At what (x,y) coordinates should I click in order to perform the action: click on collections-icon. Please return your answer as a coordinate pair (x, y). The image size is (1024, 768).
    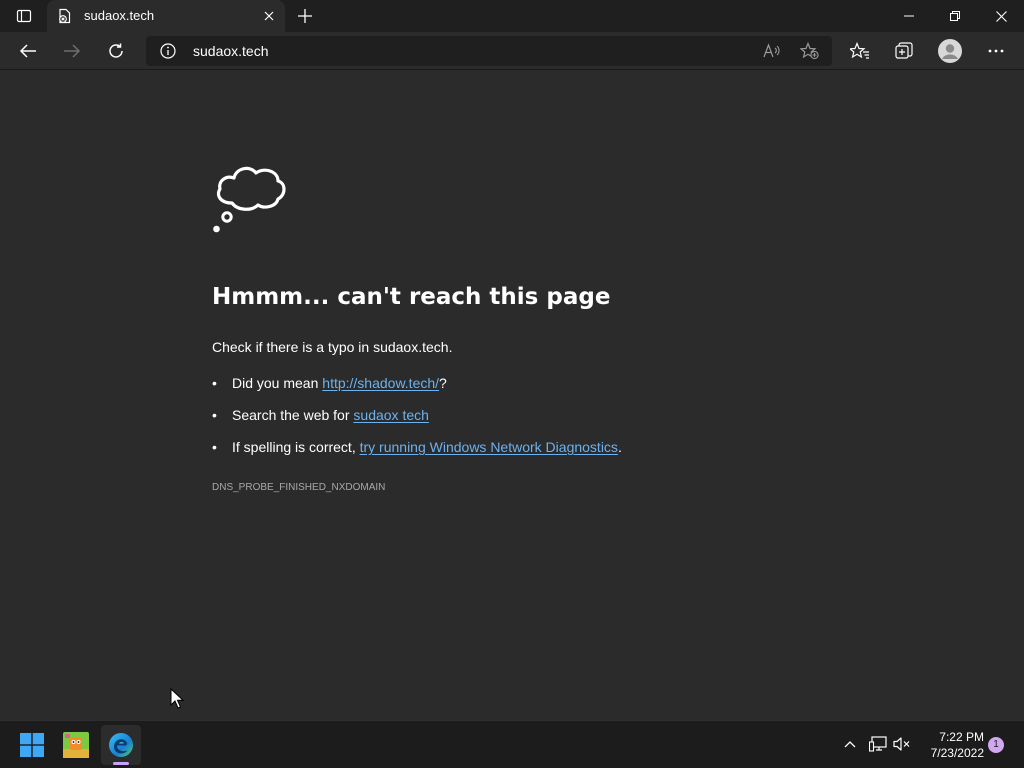
    Looking at the image, I should click on (904, 50).